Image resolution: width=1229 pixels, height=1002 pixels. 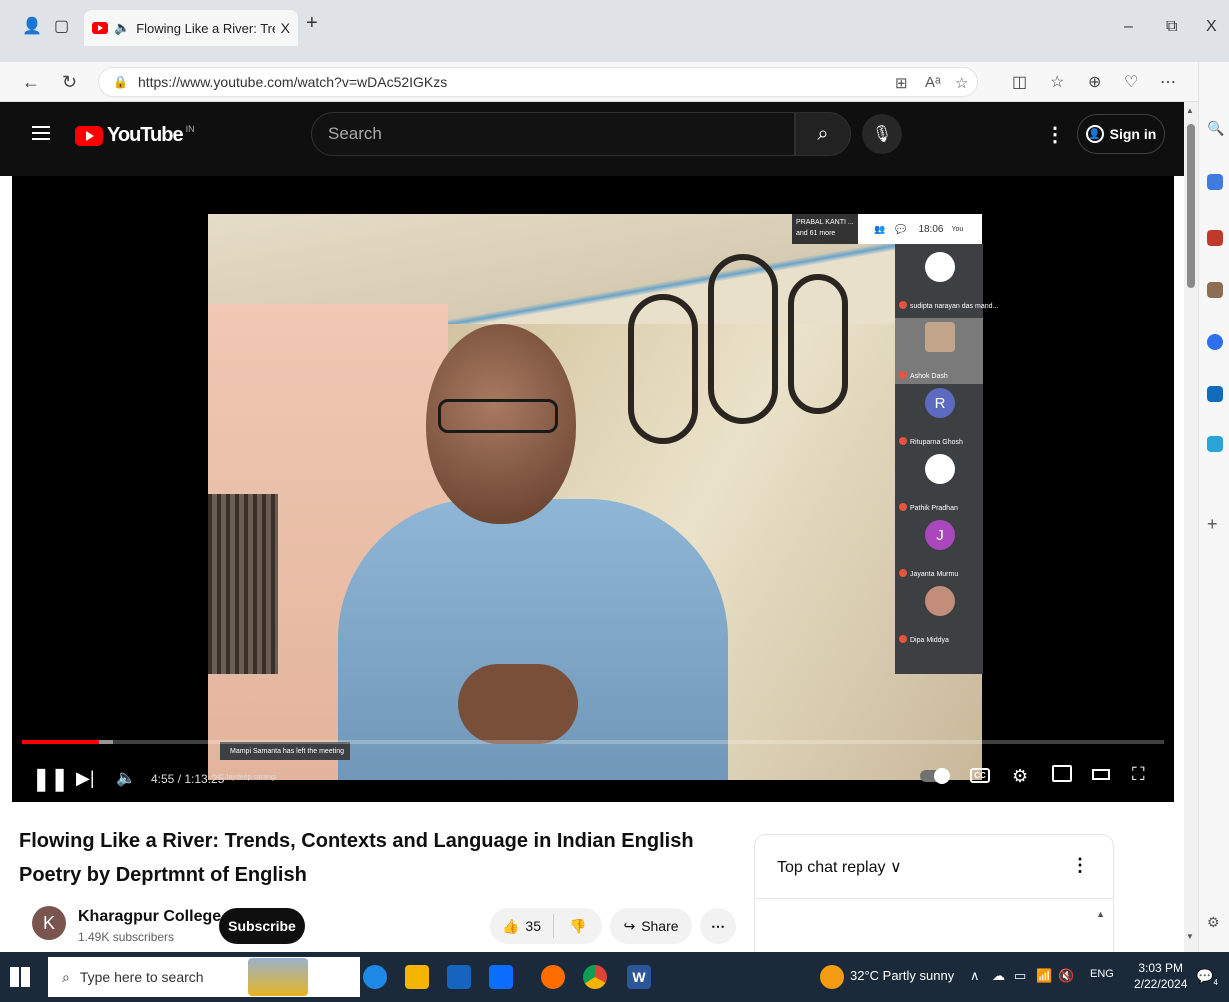 I want to click on scroll-down-arrow-icon: ▼, so click(x=1190, y=936).